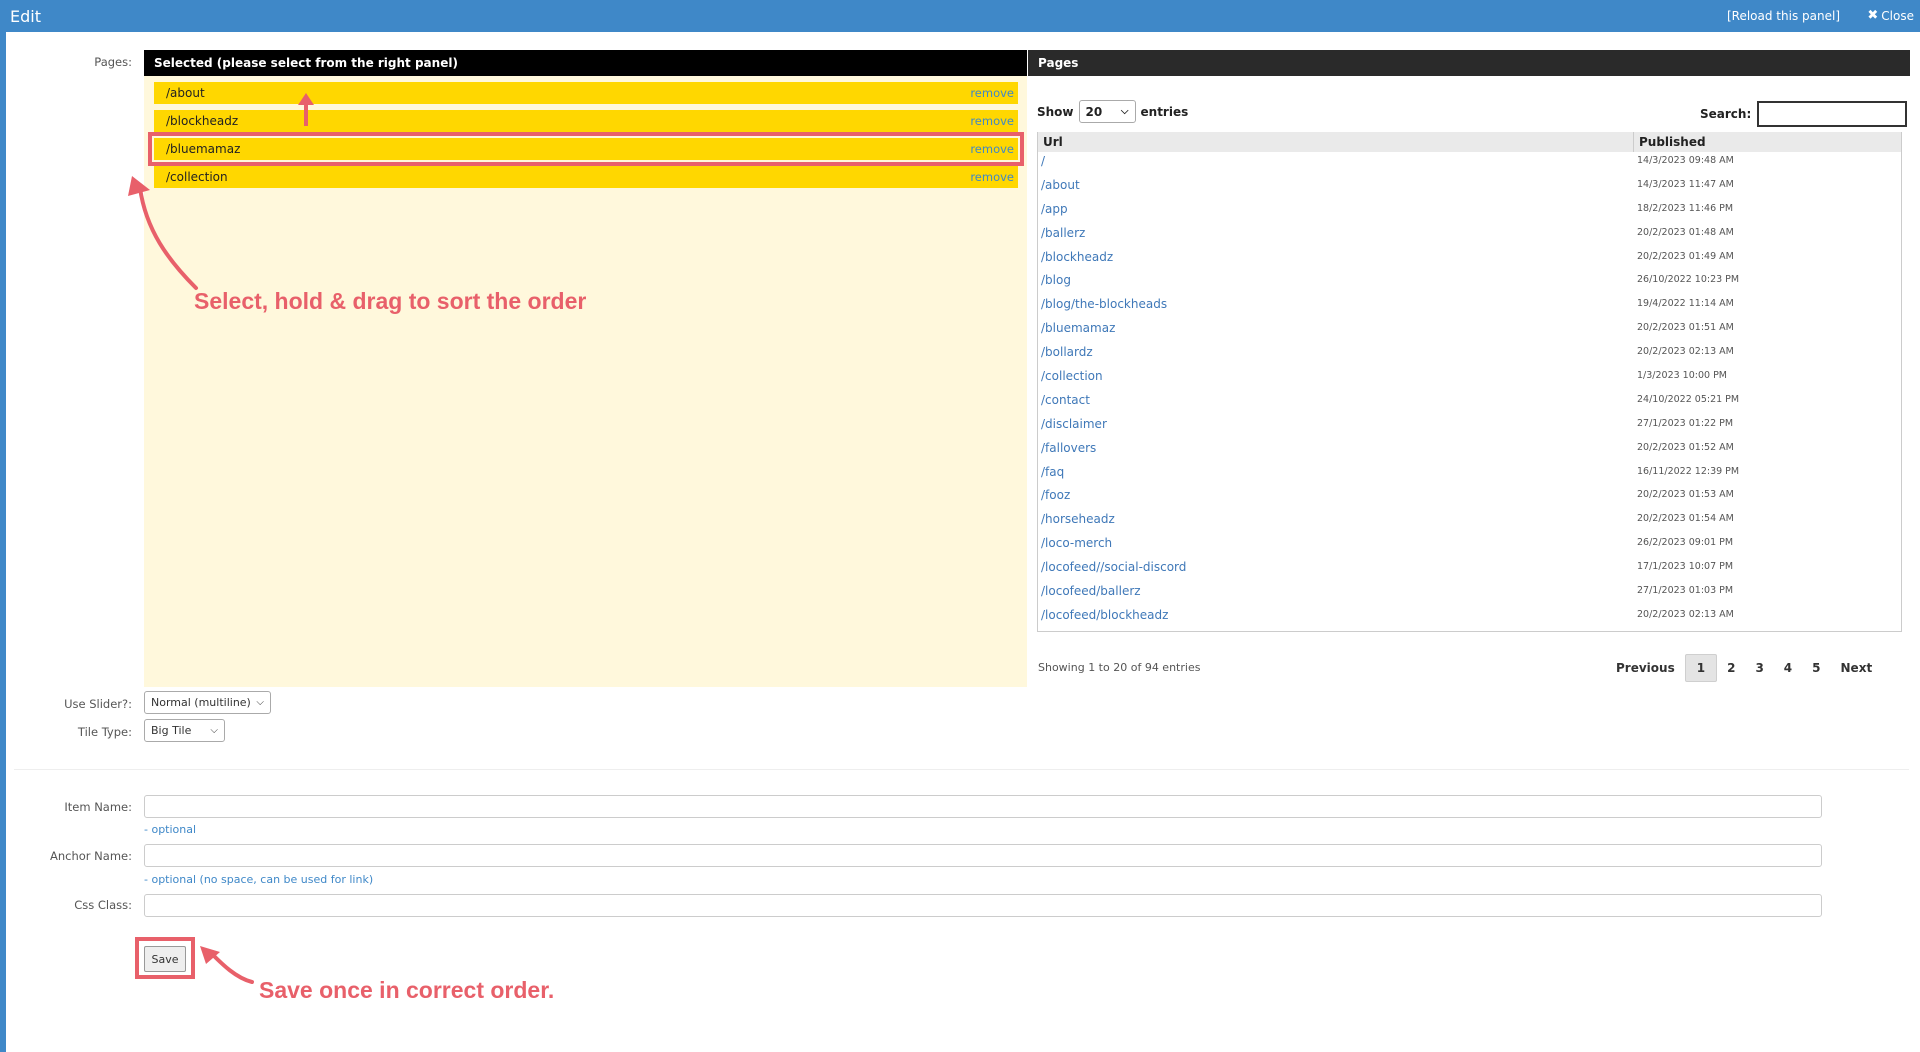  Describe the element at coordinates (1055, 111) in the screenshot. I see `show-label: Show` at that location.